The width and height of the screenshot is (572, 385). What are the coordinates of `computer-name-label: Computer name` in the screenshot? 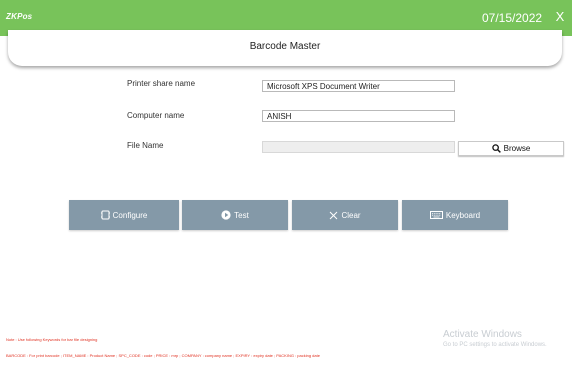 It's located at (156, 115).